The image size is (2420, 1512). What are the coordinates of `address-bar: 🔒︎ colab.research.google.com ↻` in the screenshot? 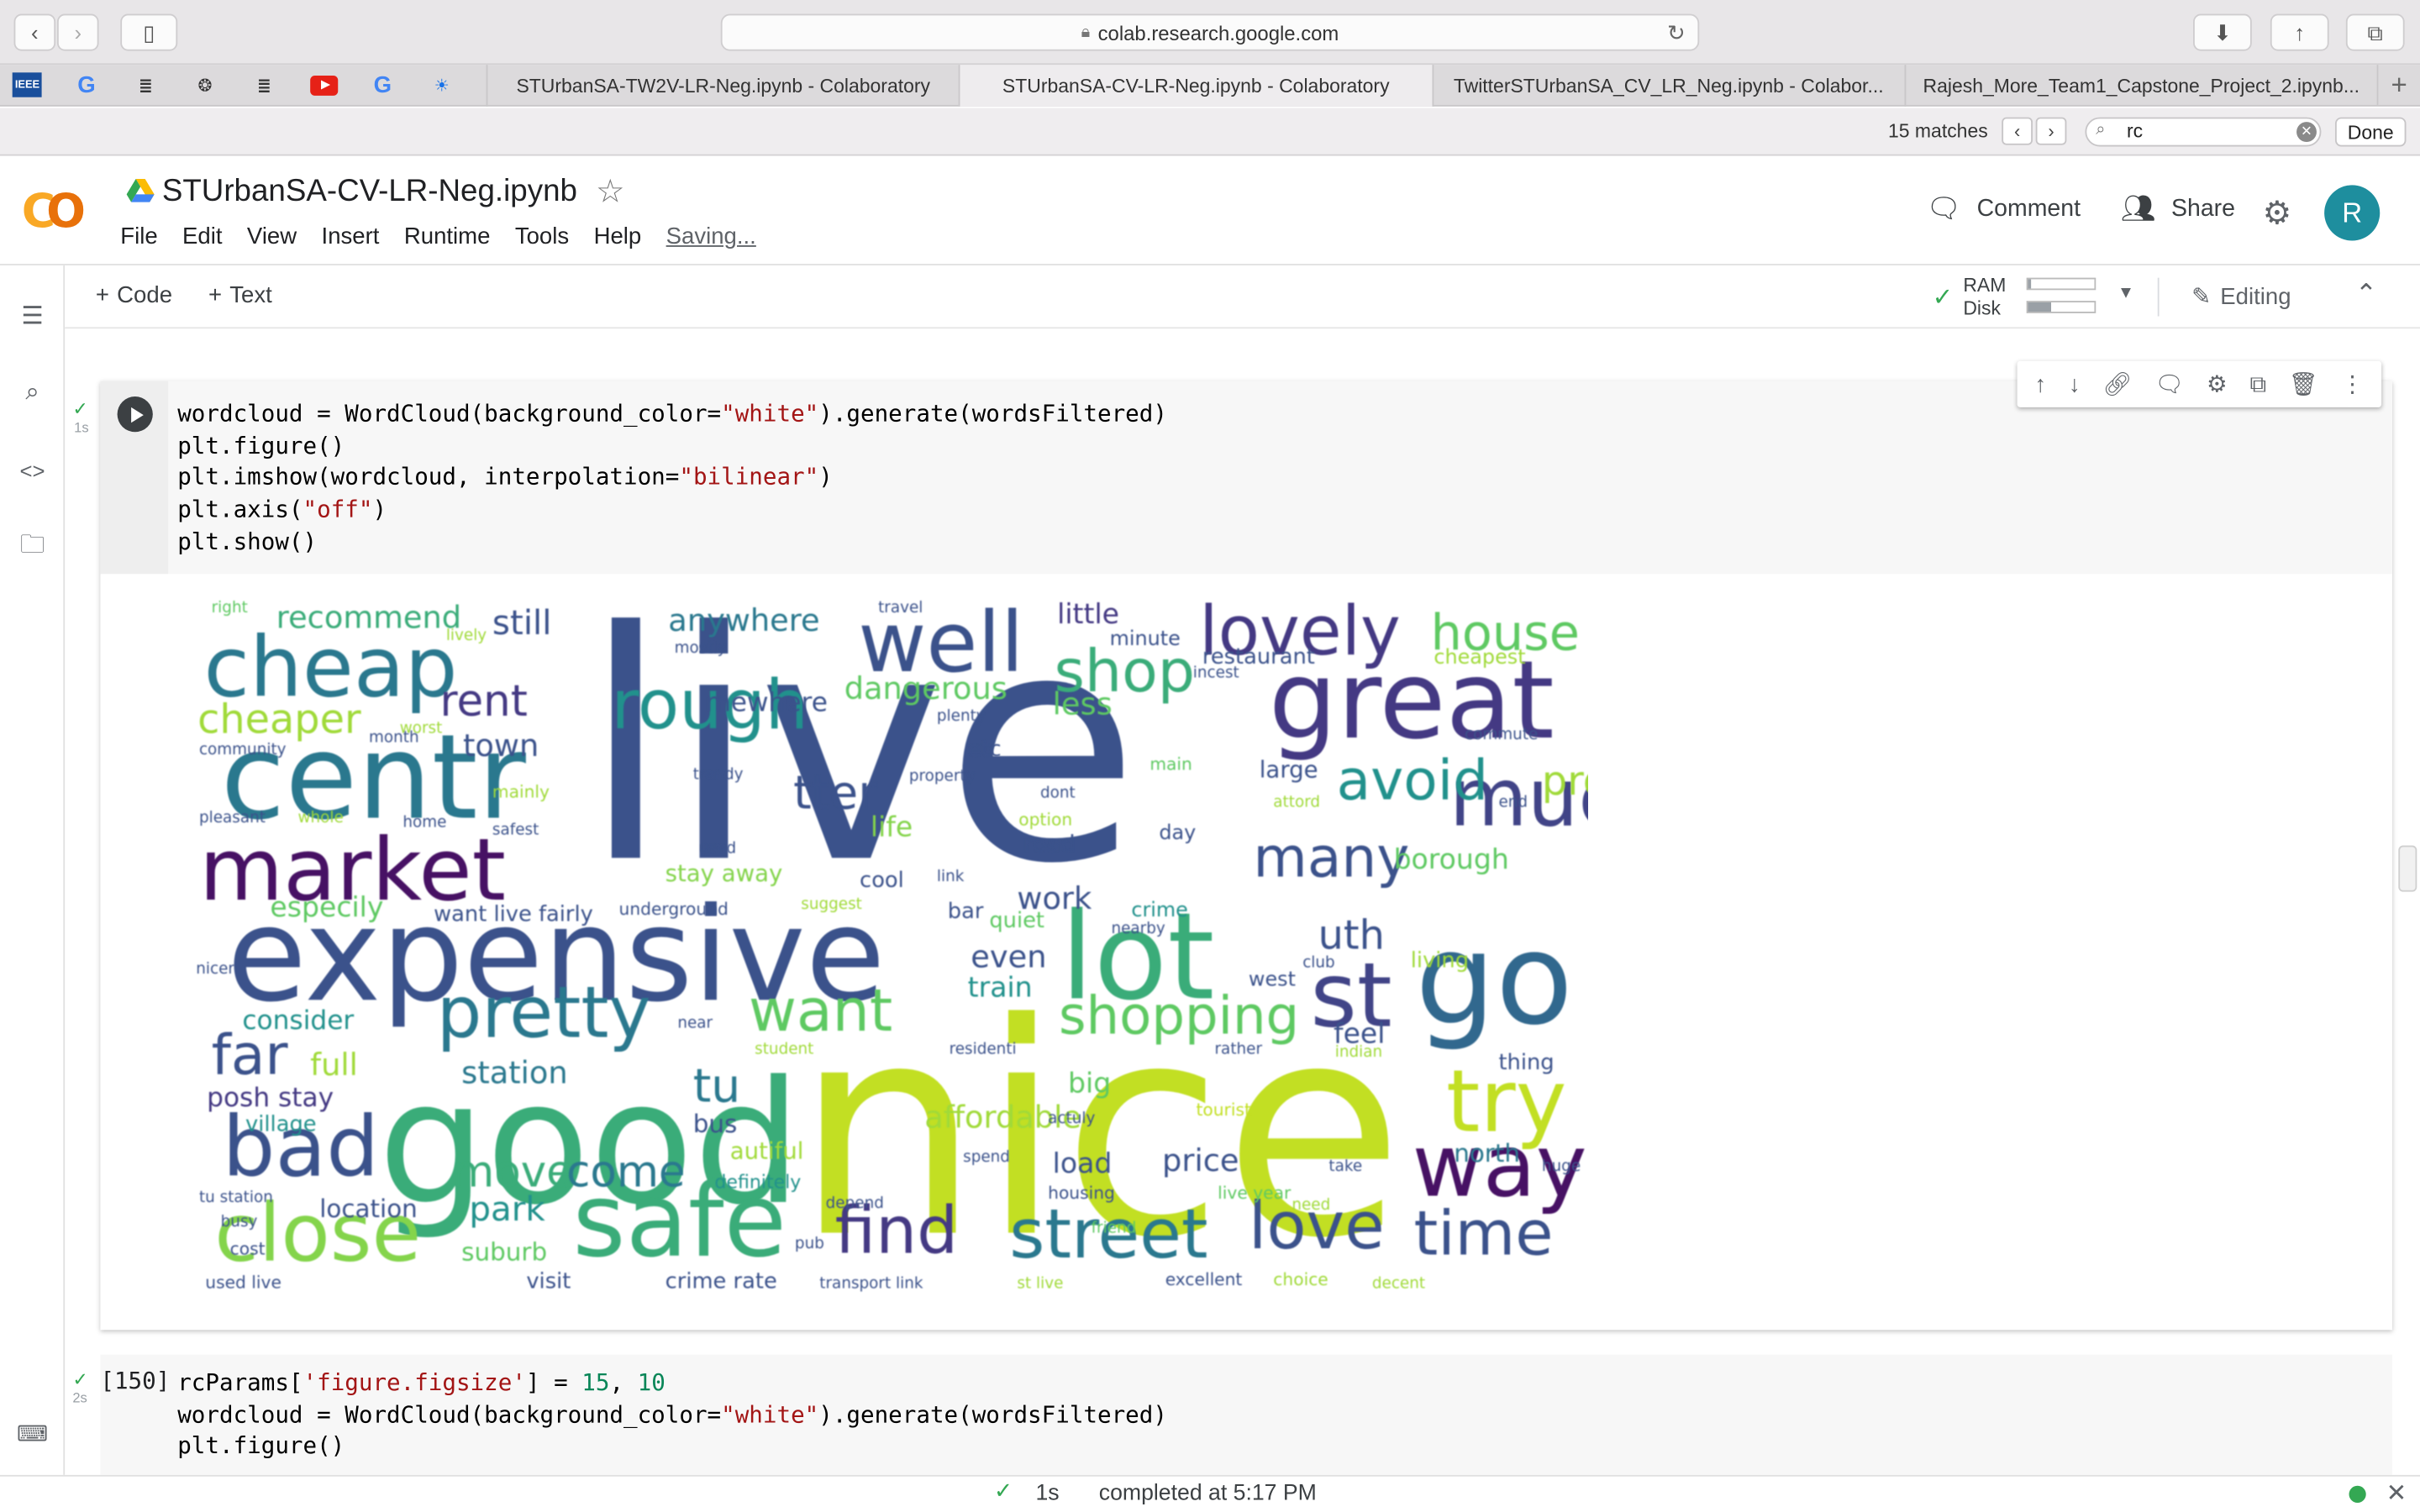 It's located at (1210, 32).